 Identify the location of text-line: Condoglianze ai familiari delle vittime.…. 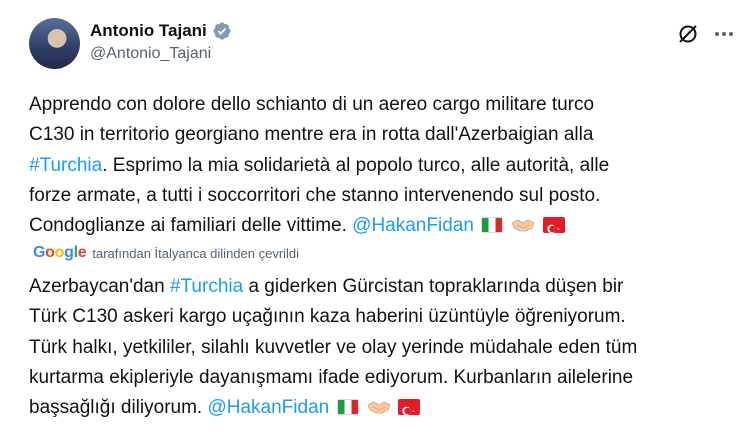
(386, 226).